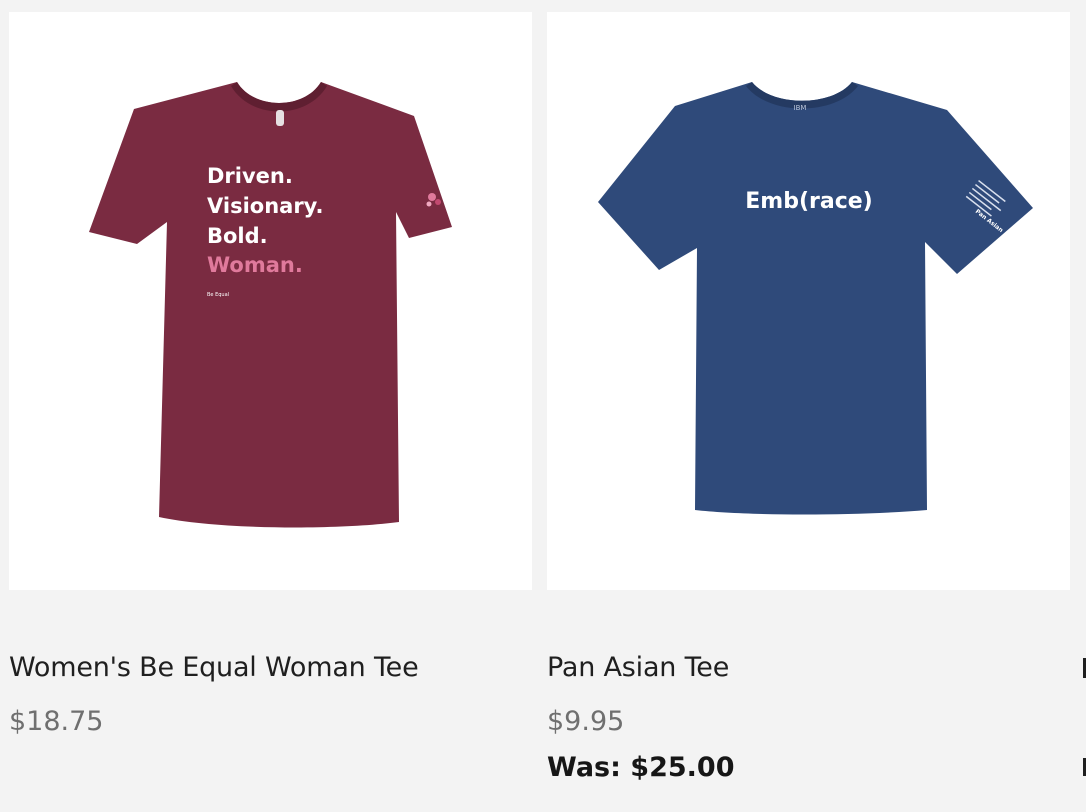 This screenshot has height=812, width=1086. Describe the element at coordinates (250, 176) in the screenshot. I see `shirt-print-line-1: Driven.` at that location.